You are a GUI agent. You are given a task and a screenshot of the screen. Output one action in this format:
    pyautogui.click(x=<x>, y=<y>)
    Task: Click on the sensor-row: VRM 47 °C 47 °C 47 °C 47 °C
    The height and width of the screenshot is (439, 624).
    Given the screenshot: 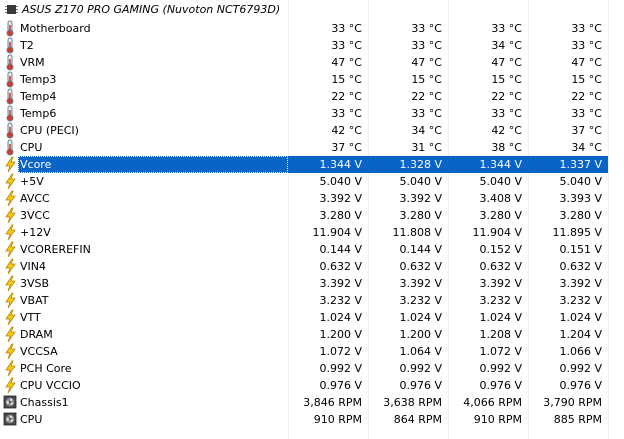 What is the action you would take?
    pyautogui.click(x=312, y=62)
    